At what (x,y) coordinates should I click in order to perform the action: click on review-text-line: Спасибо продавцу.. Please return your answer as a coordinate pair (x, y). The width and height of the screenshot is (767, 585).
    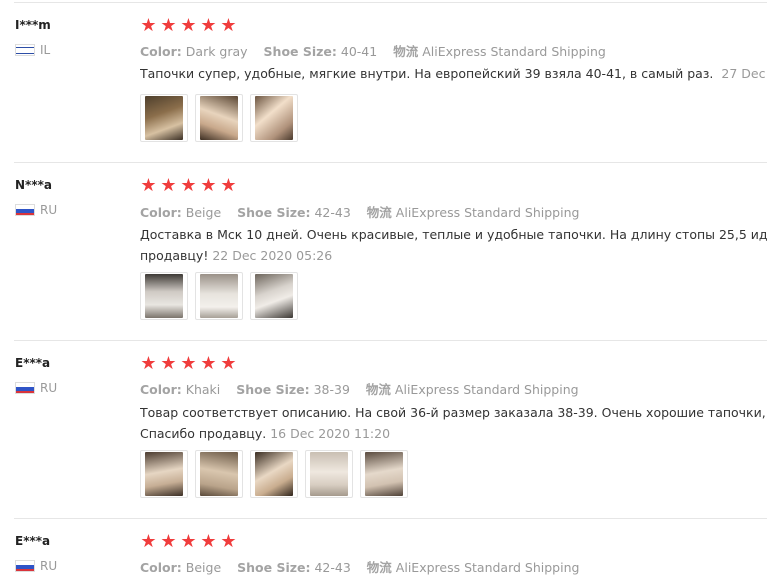
    Looking at the image, I should click on (203, 433).